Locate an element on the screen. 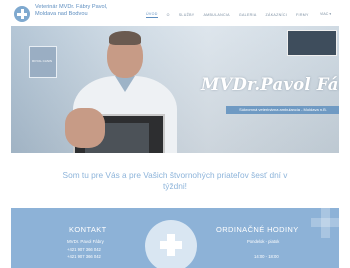 The image size is (350, 268). hero-title: MVDr.Pavol Fábry is located at coordinates (270, 84).